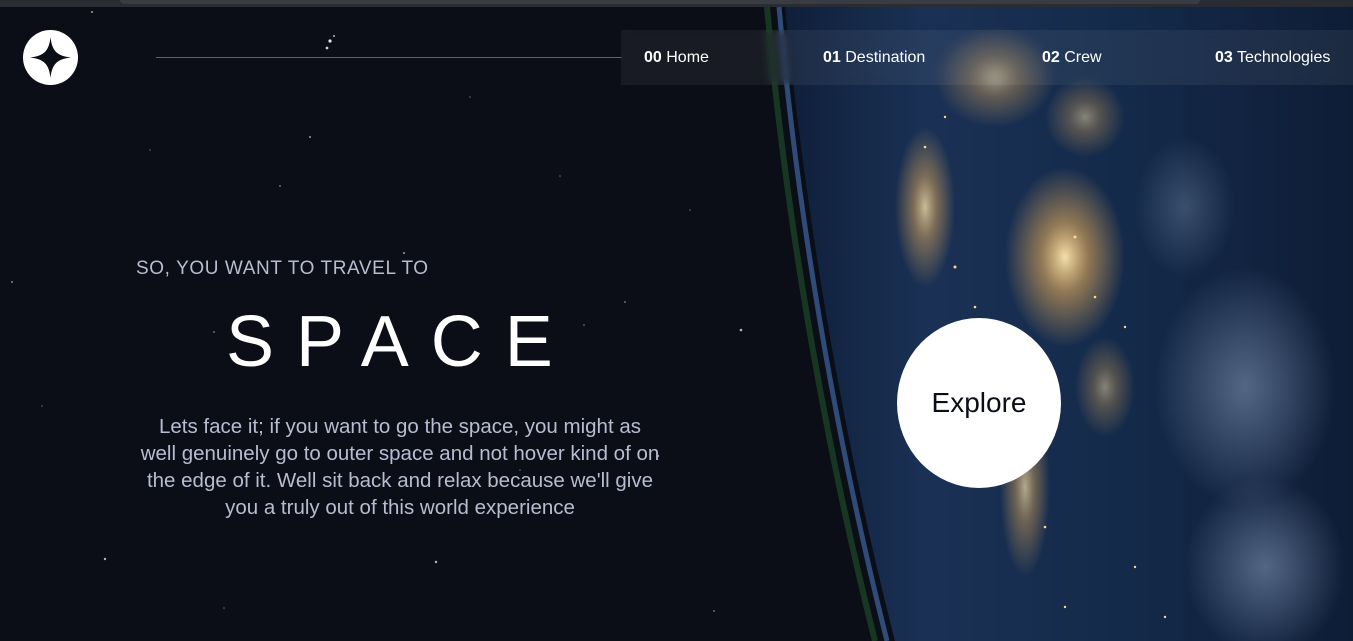 Image resolution: width=1353 pixels, height=641 pixels. I want to click on explore-button-label: Explore, so click(979, 402).